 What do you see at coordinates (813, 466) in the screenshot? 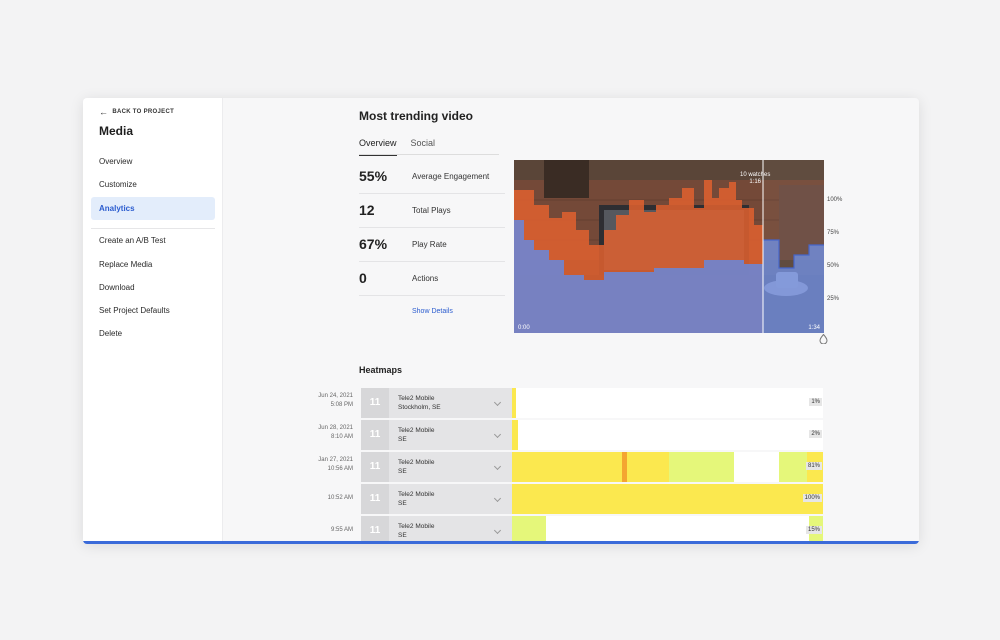
I see `heatmap-percent: 81%` at bounding box center [813, 466].